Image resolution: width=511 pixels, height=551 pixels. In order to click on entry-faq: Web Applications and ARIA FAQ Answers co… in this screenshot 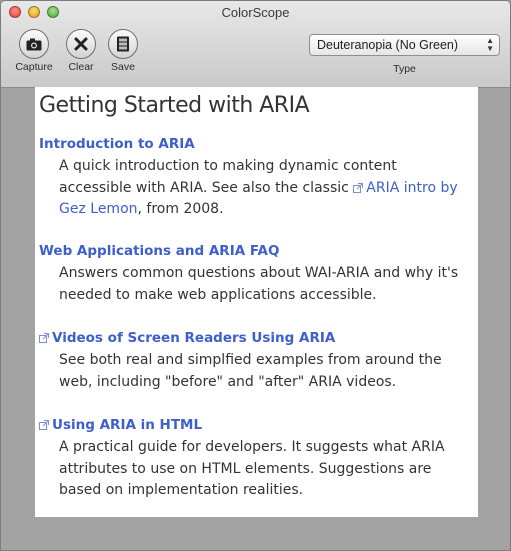, I will do `click(254, 274)`.